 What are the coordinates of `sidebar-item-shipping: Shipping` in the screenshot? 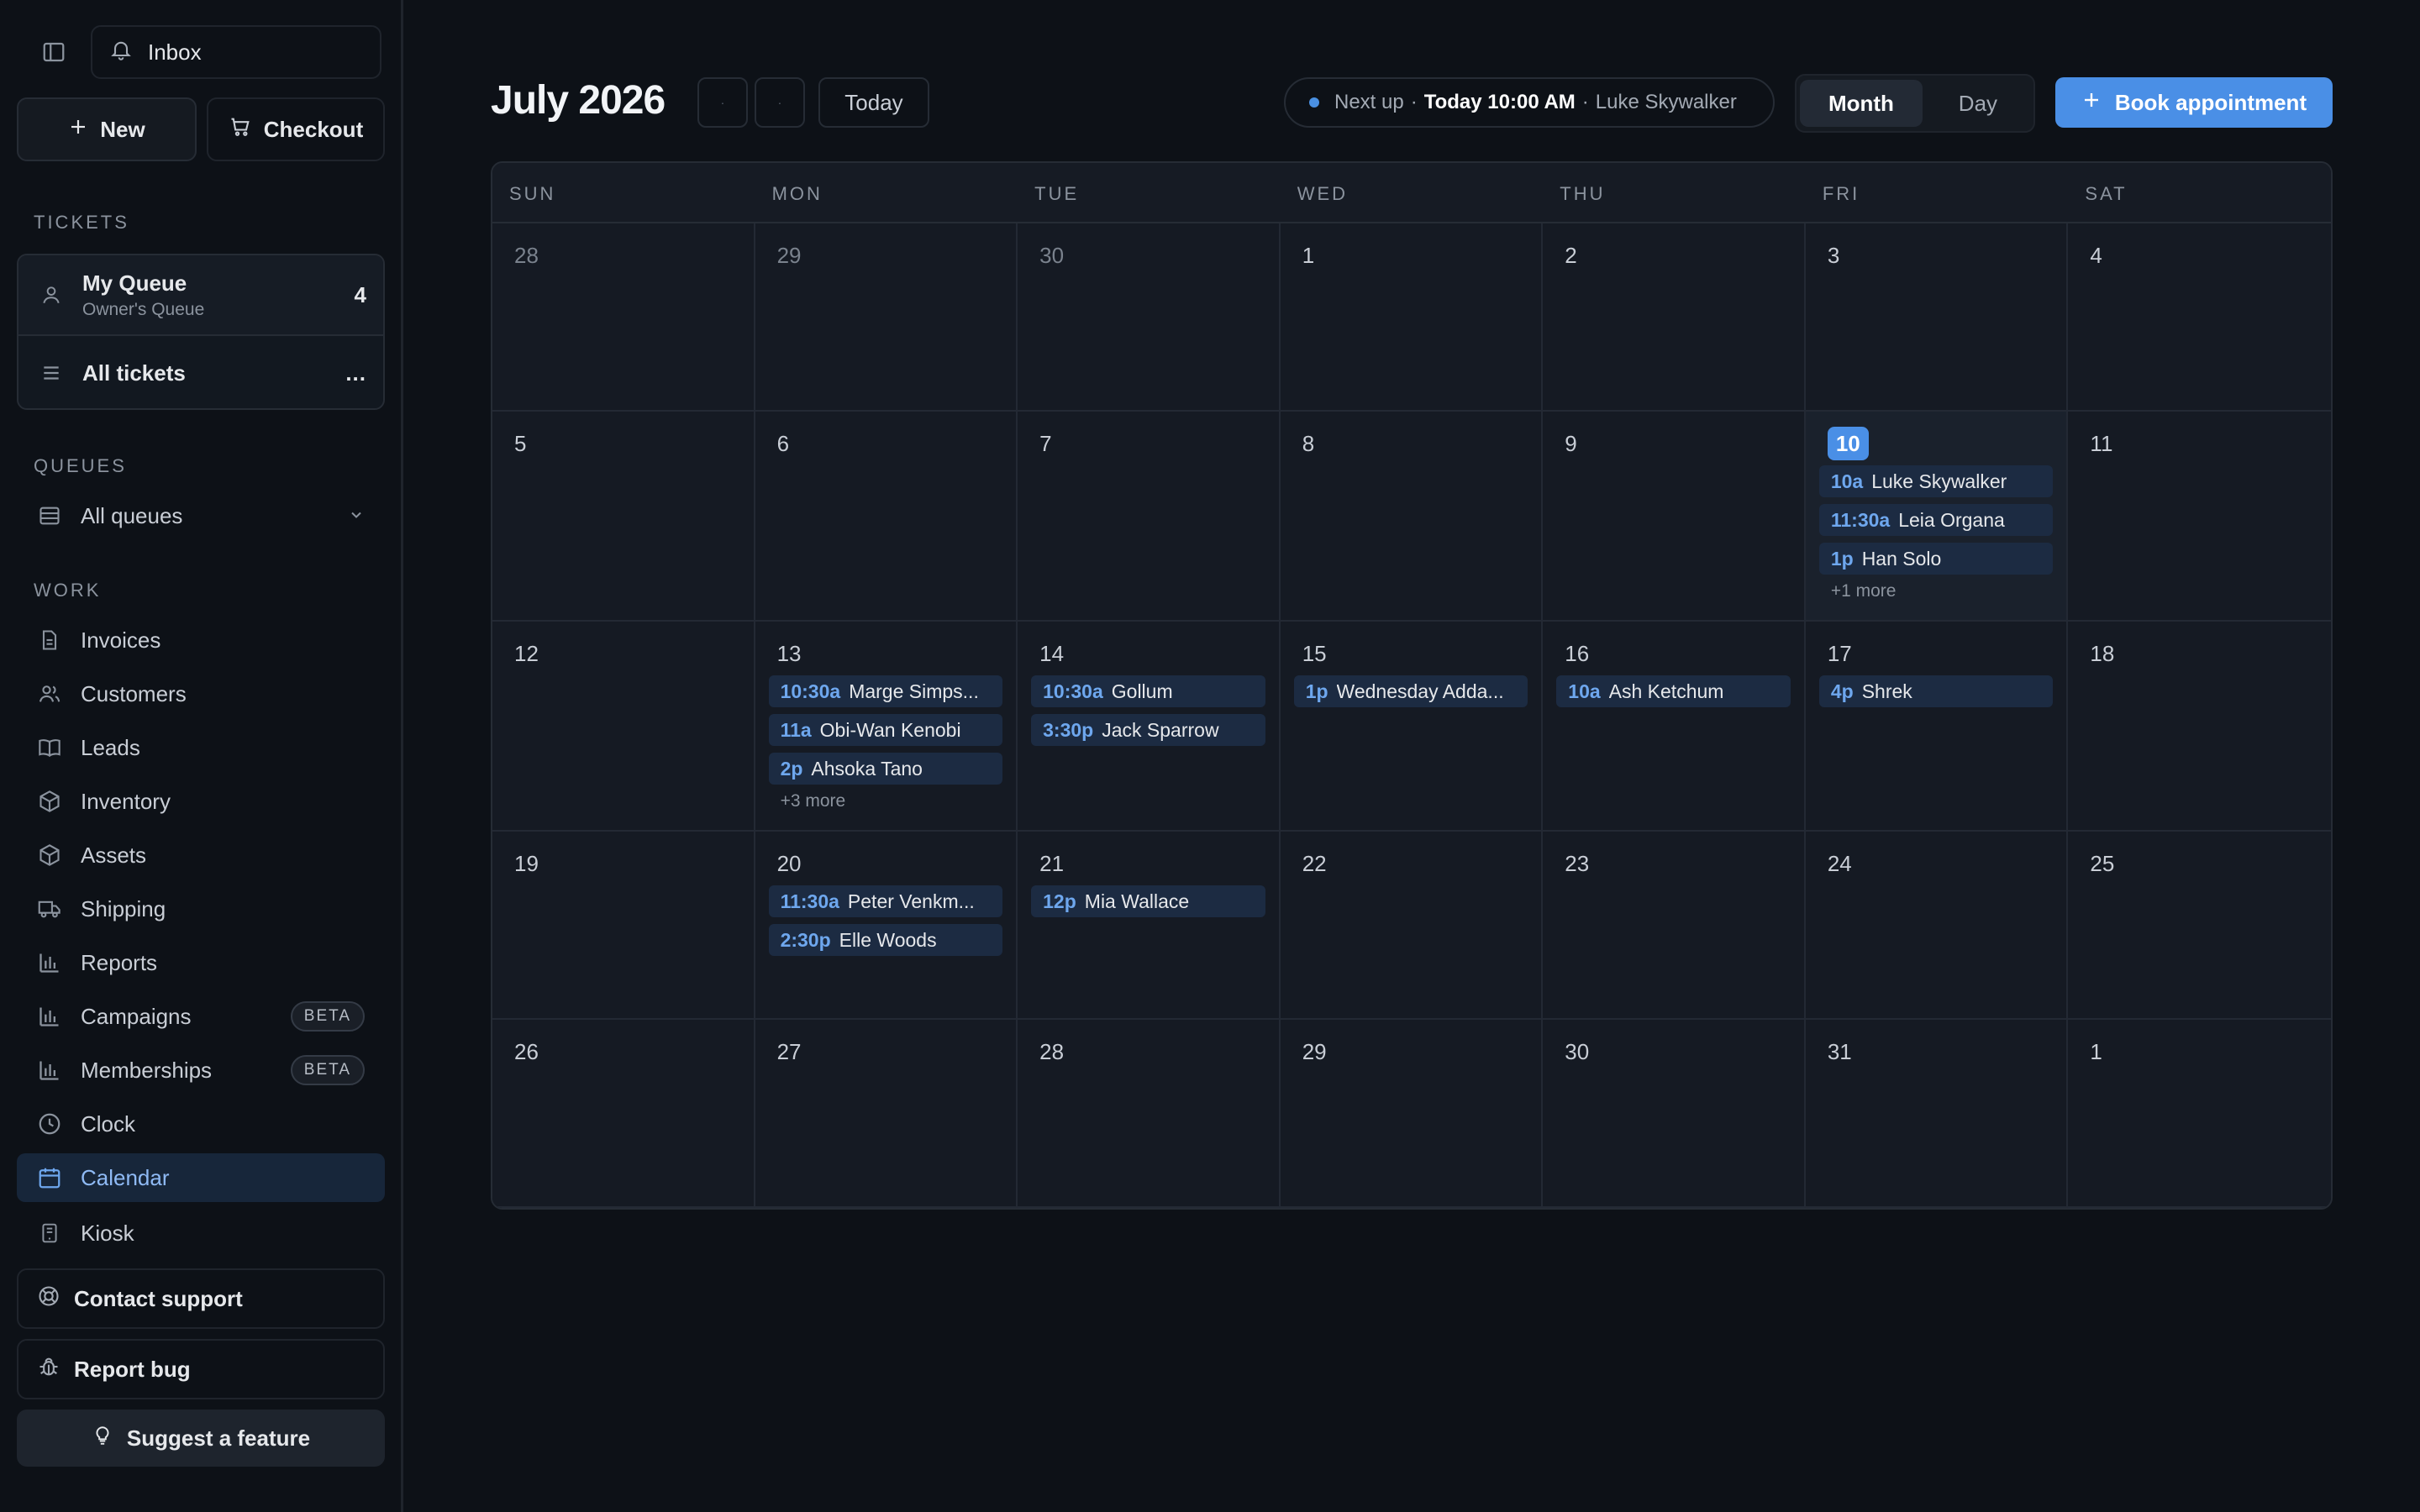 It's located at (201, 909).